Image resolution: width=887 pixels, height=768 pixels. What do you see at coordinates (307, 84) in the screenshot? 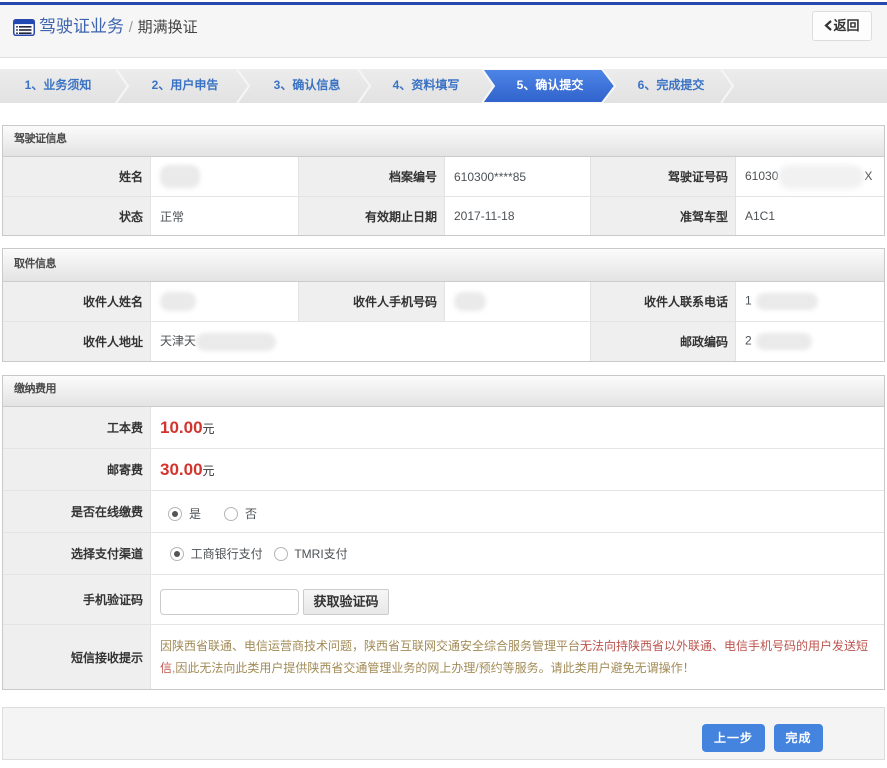
I see `svg-text: 3、确认信息` at bounding box center [307, 84].